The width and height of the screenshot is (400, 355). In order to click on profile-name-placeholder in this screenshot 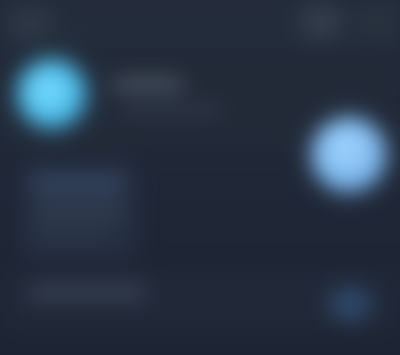, I will do `click(148, 84)`.